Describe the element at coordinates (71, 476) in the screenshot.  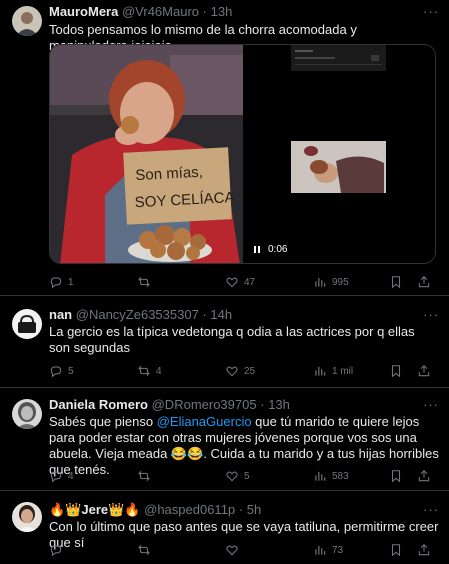
I see `reply-count: 4` at that location.